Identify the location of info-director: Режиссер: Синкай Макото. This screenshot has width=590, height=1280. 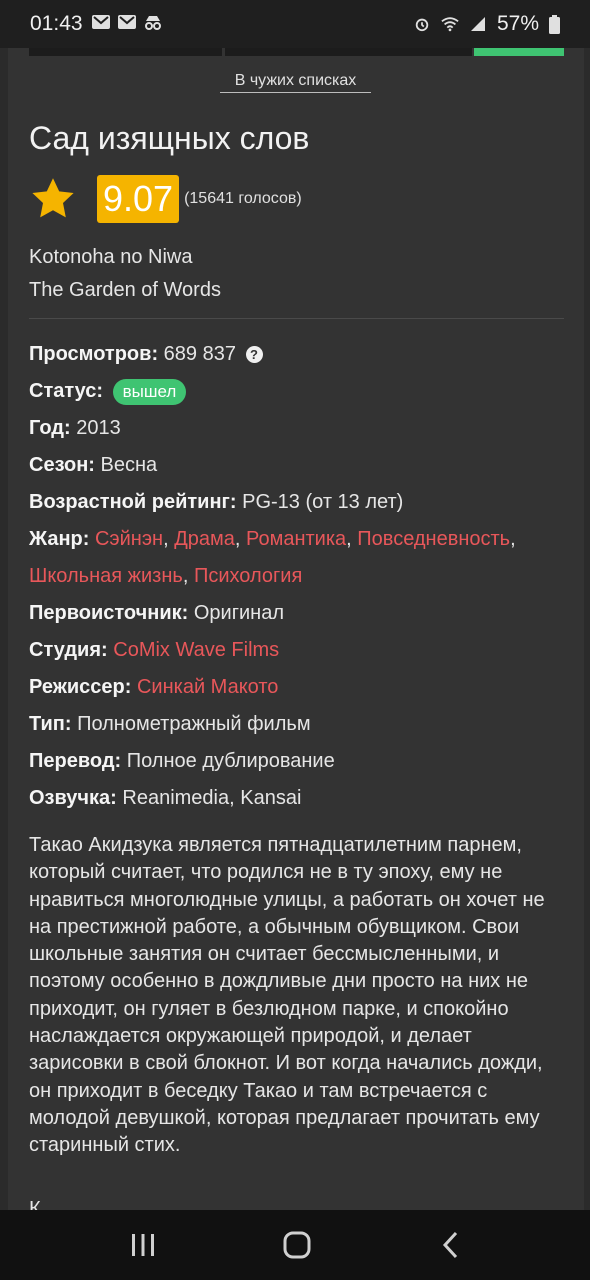
(299, 687).